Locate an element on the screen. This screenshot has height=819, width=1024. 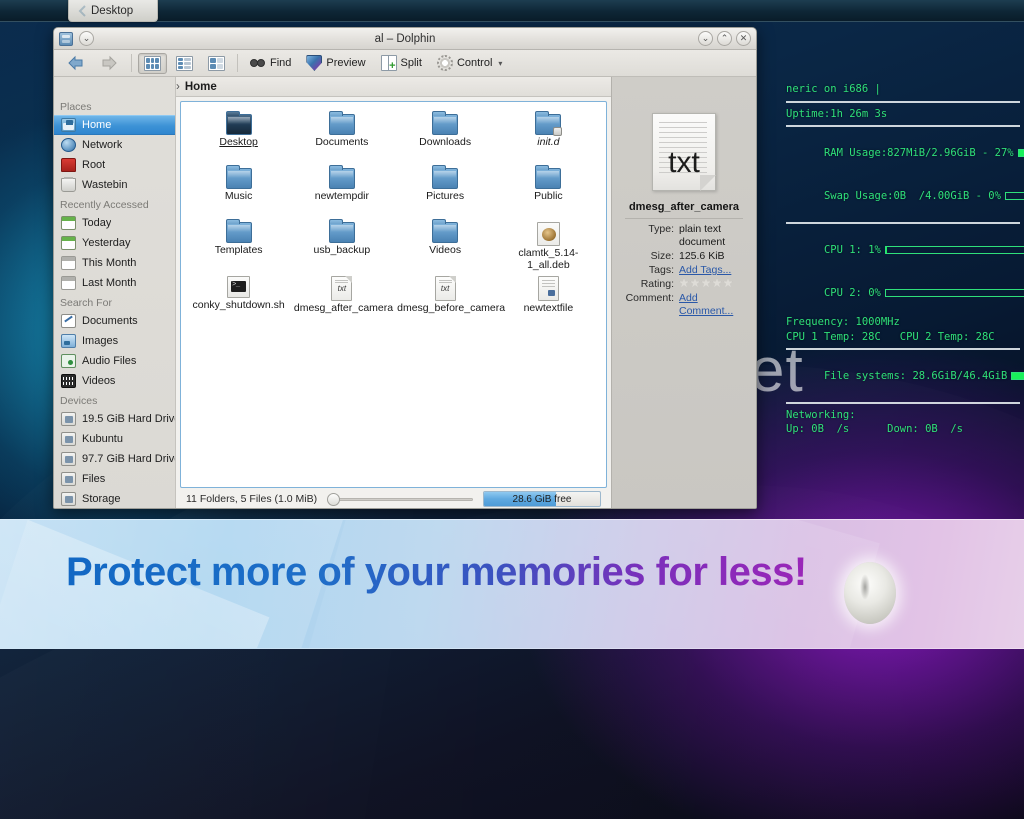
sidebar-item-videos: Videos is located at coordinates (114, 381).